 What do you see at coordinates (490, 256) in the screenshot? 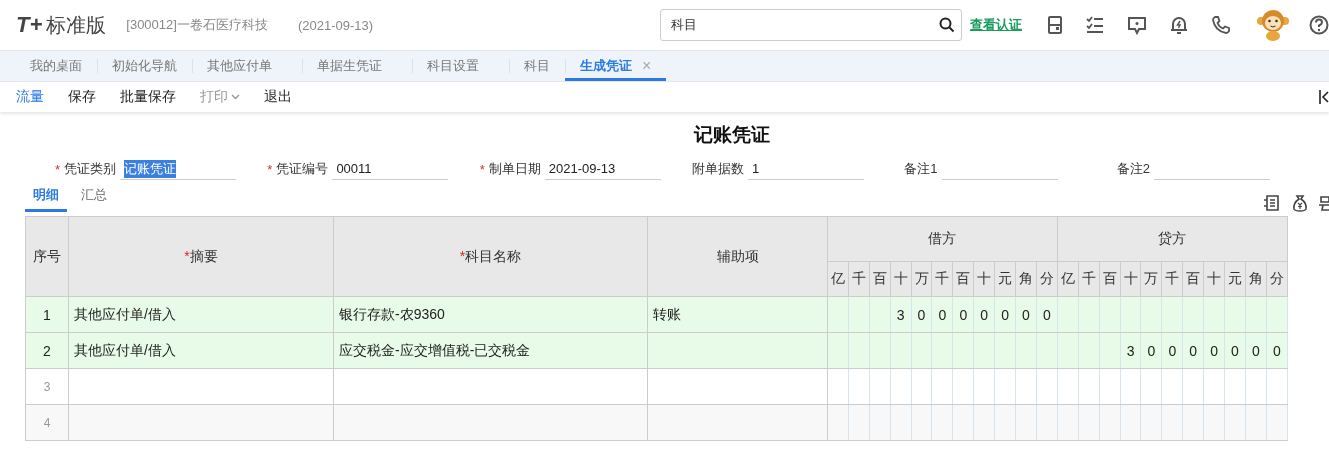
I see `column-header: *科目名称` at bounding box center [490, 256].